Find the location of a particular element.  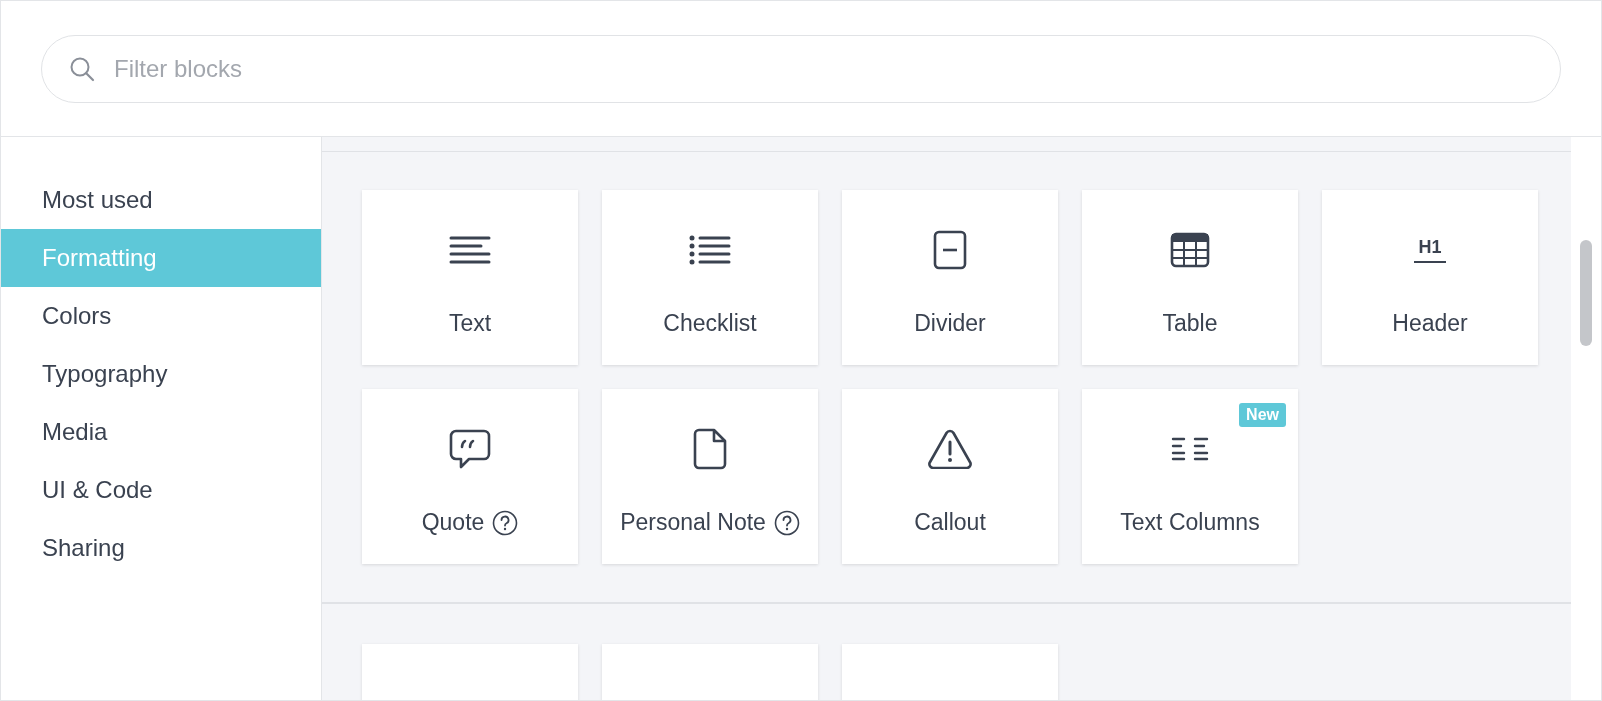

block-label: Text is located at coordinates (470, 323).